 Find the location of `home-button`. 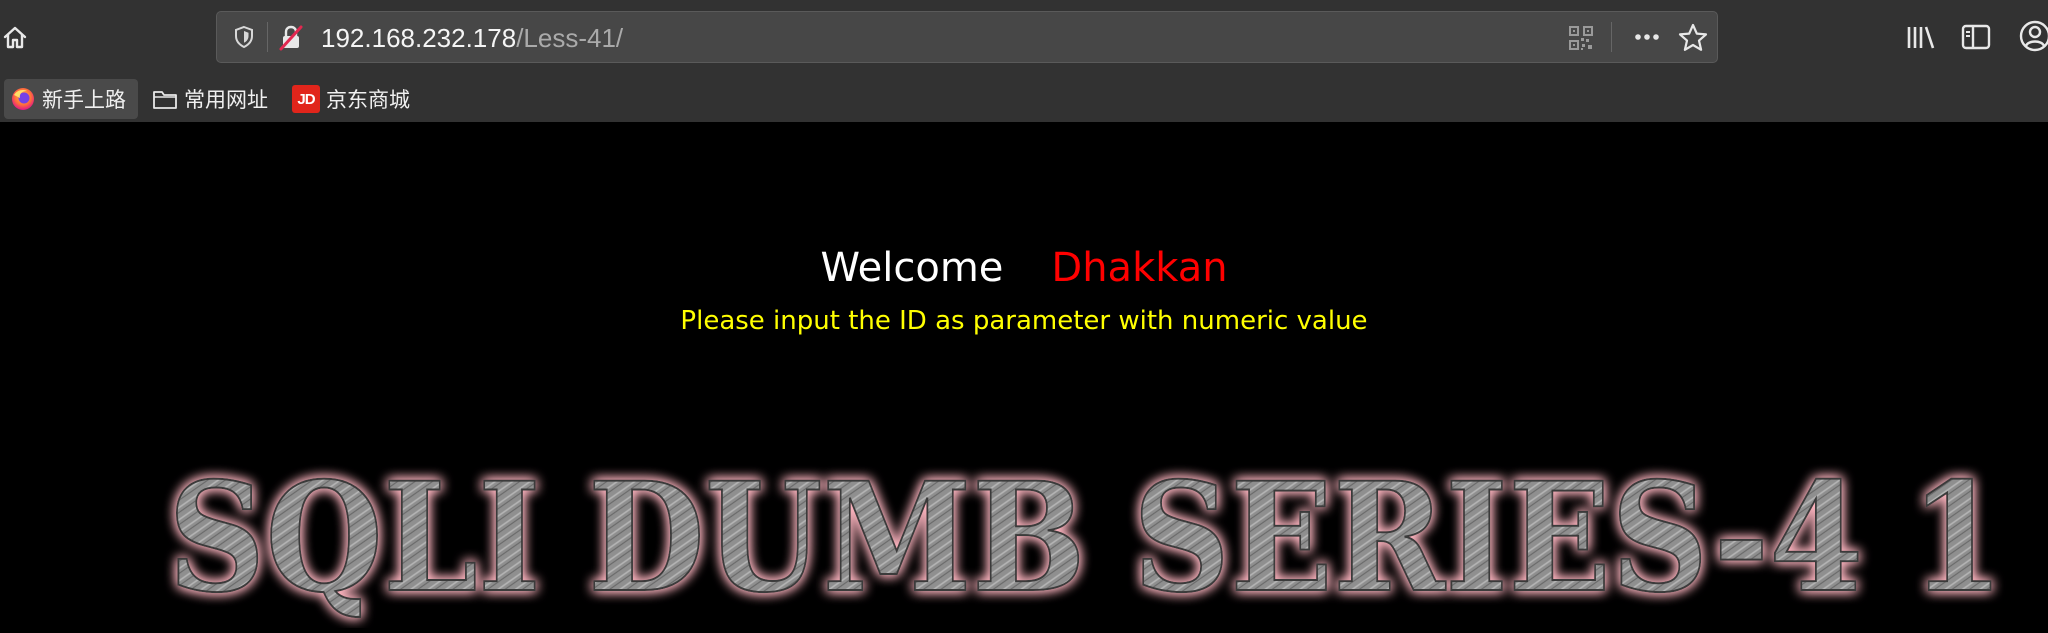

home-button is located at coordinates (15, 37).